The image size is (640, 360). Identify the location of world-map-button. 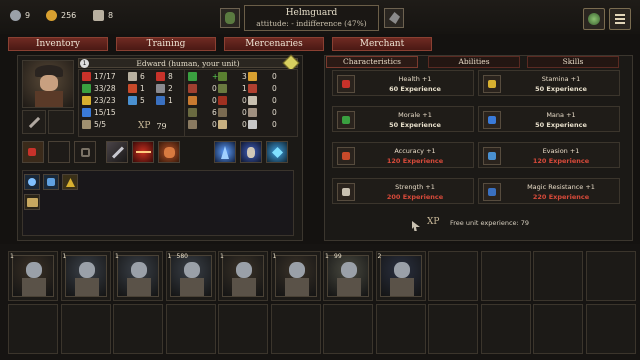
(594, 19).